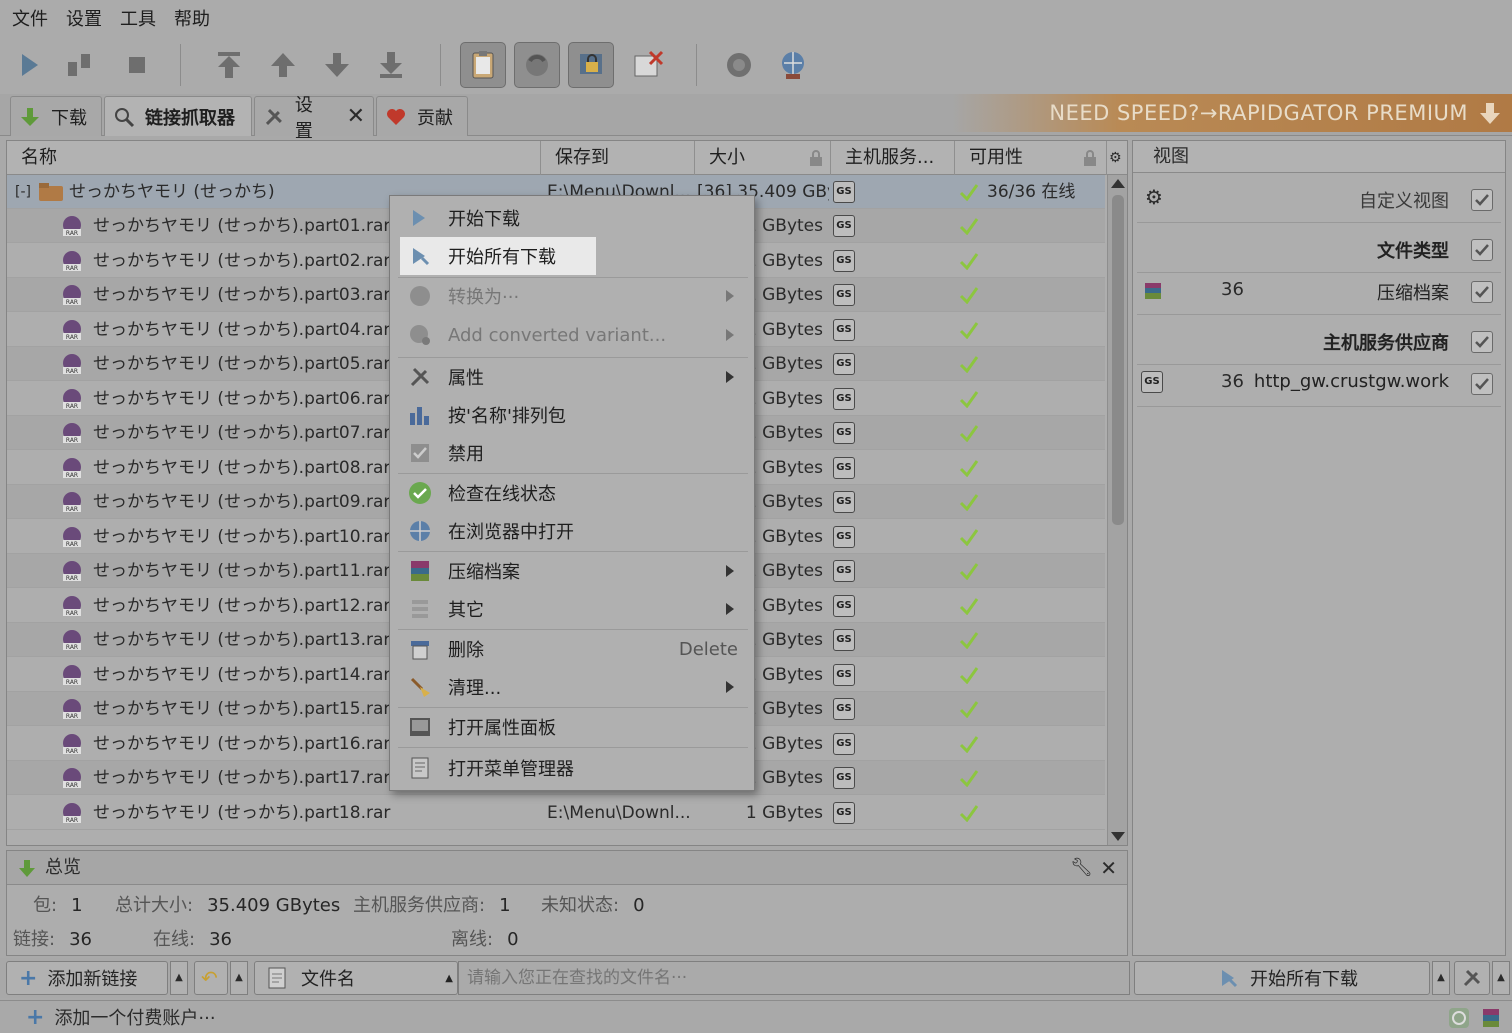 The image size is (1512, 1033). Describe the element at coordinates (356, 978) in the screenshot. I see `filter-type-select: 文件名 ▲` at that location.